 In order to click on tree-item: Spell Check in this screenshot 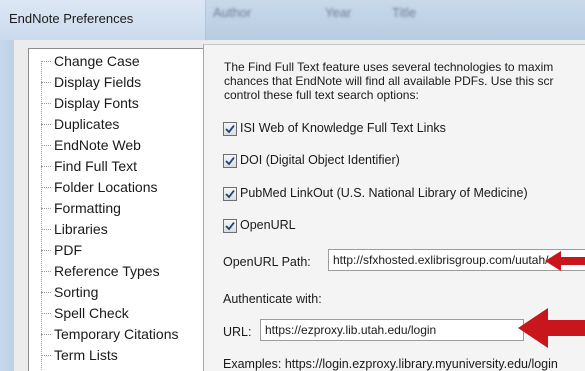, I will do `click(124, 313)`.